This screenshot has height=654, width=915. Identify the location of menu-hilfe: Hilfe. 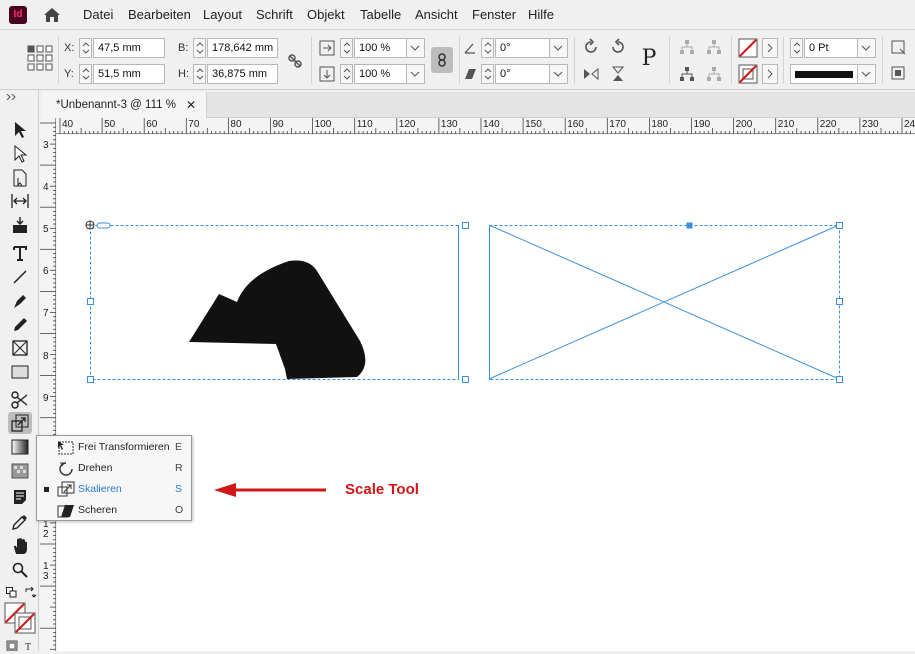
(541, 14).